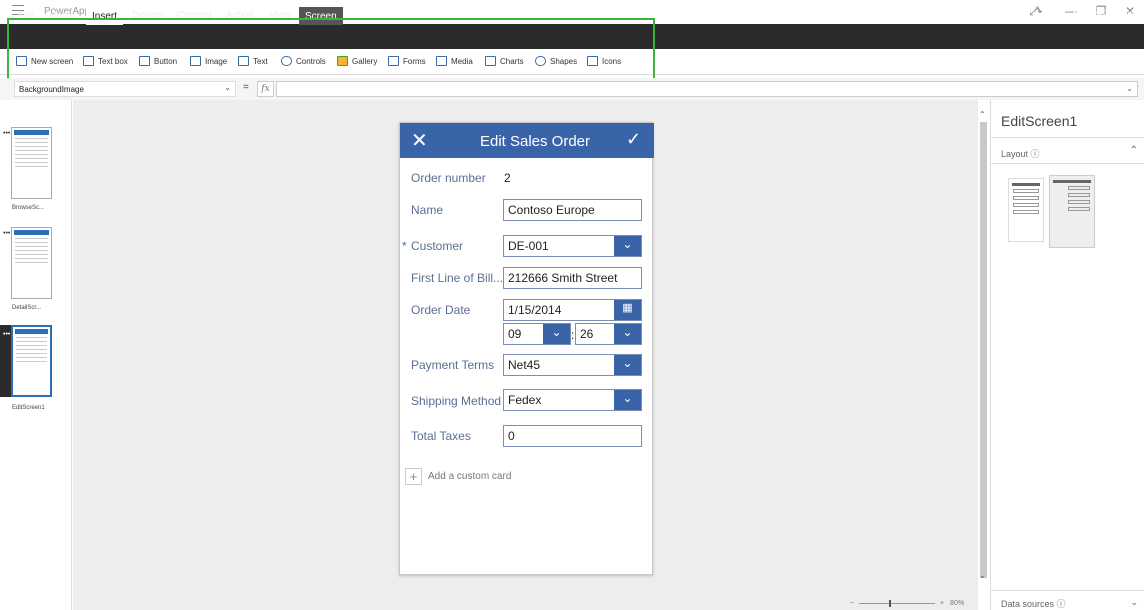 The width and height of the screenshot is (1144, 610). Describe the element at coordinates (608, 334) in the screenshot. I see `minute-dropdown: 26 ⌄` at that location.